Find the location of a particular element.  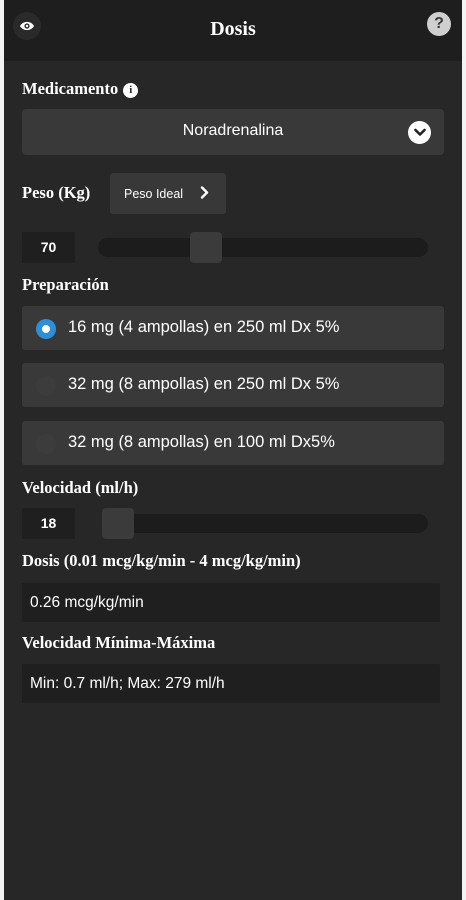

preparacion-option-1: 16 mg (4 ampollas) en 250 ml Dx 5% is located at coordinates (233, 328).